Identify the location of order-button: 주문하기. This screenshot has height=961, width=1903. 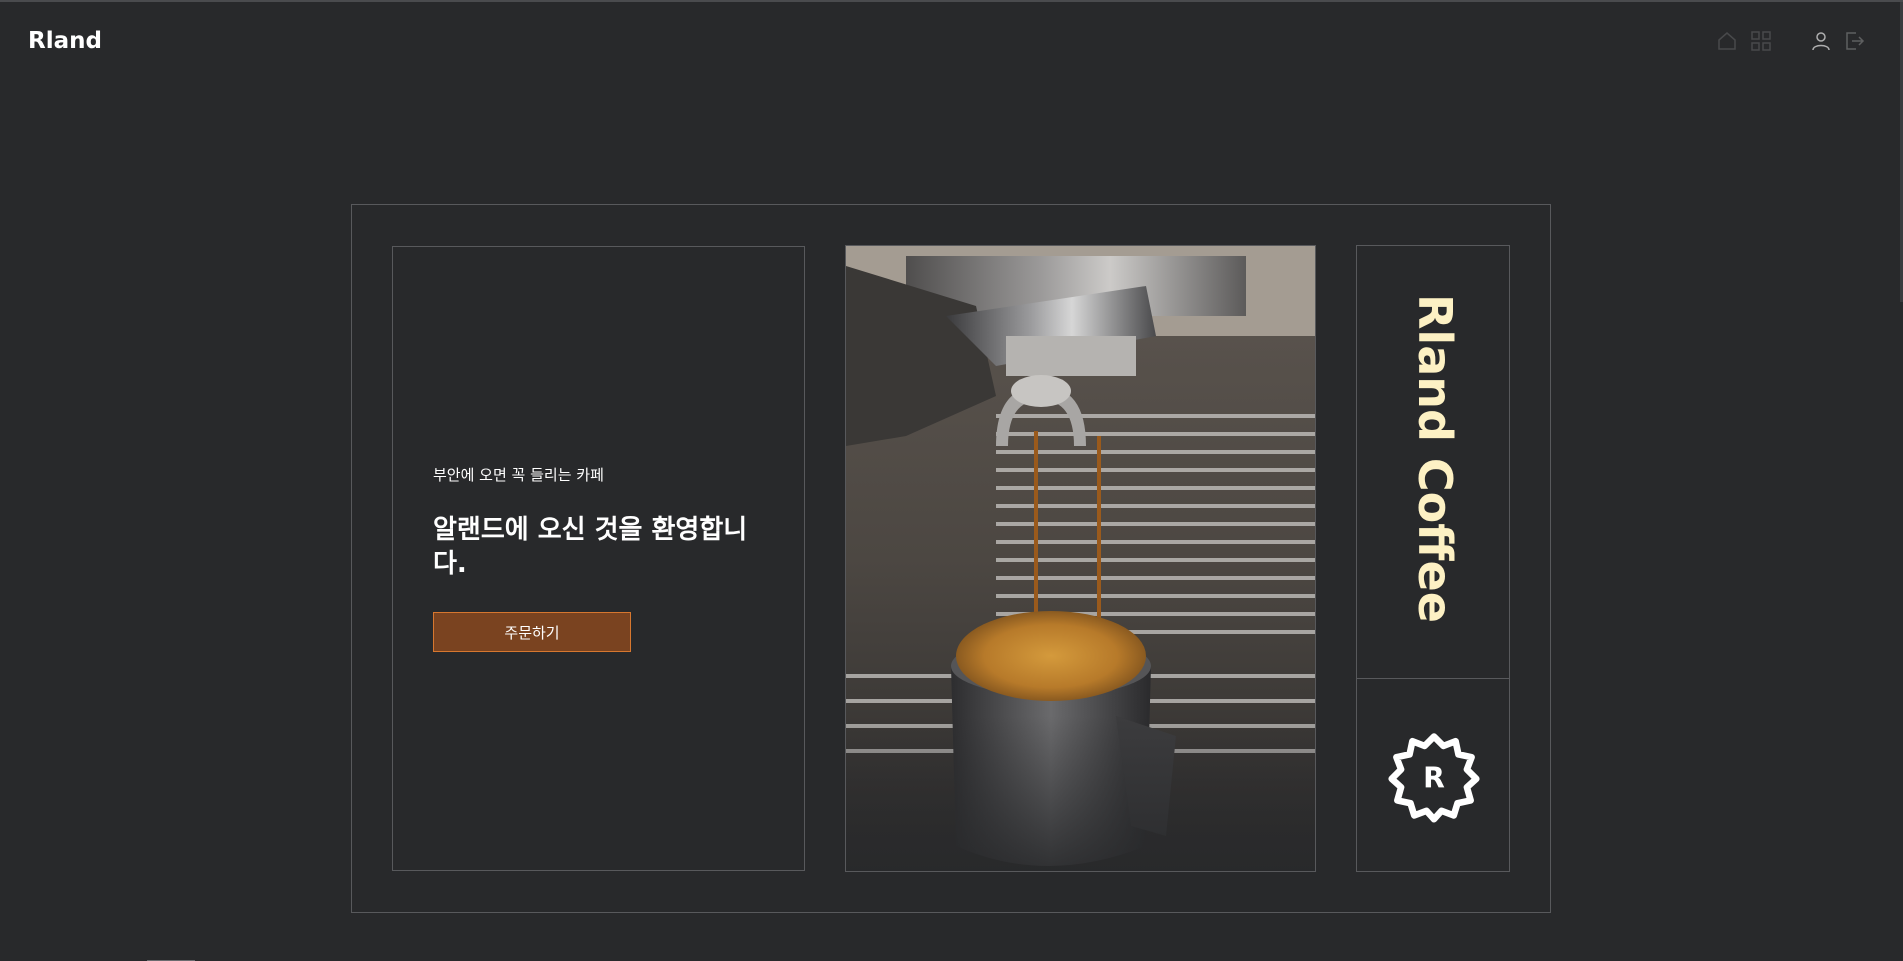
(532, 632).